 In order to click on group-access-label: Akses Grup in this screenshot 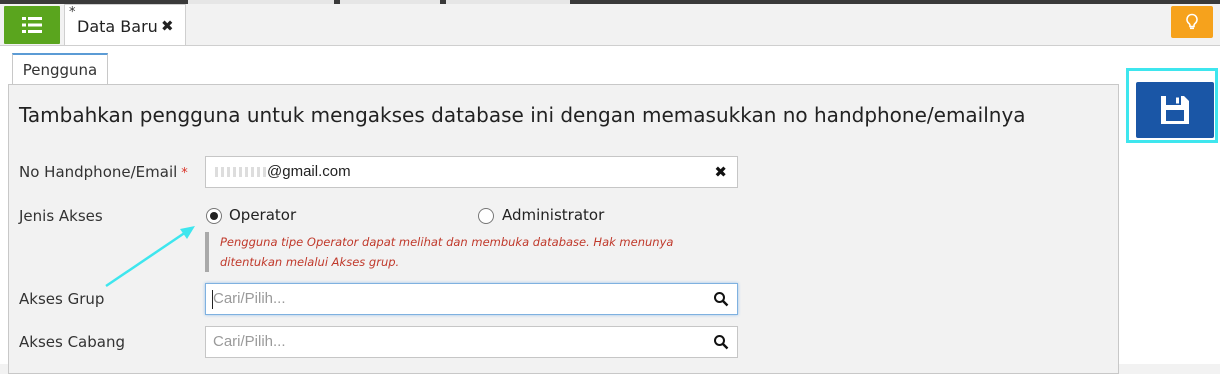, I will do `click(62, 299)`.